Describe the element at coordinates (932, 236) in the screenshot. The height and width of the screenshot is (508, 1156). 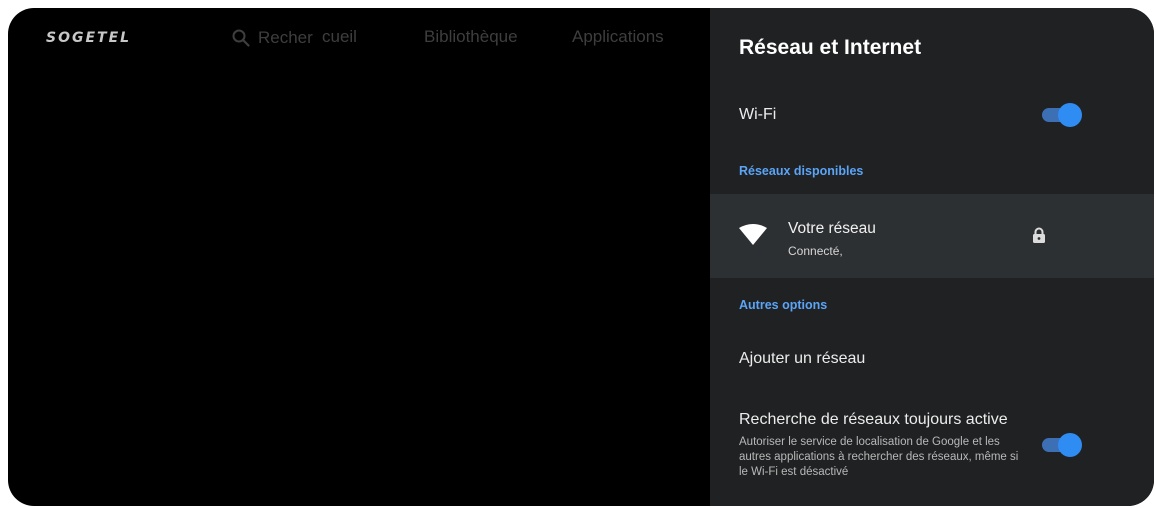
I see `network-list-item: Votre réseau Connecté,` at that location.